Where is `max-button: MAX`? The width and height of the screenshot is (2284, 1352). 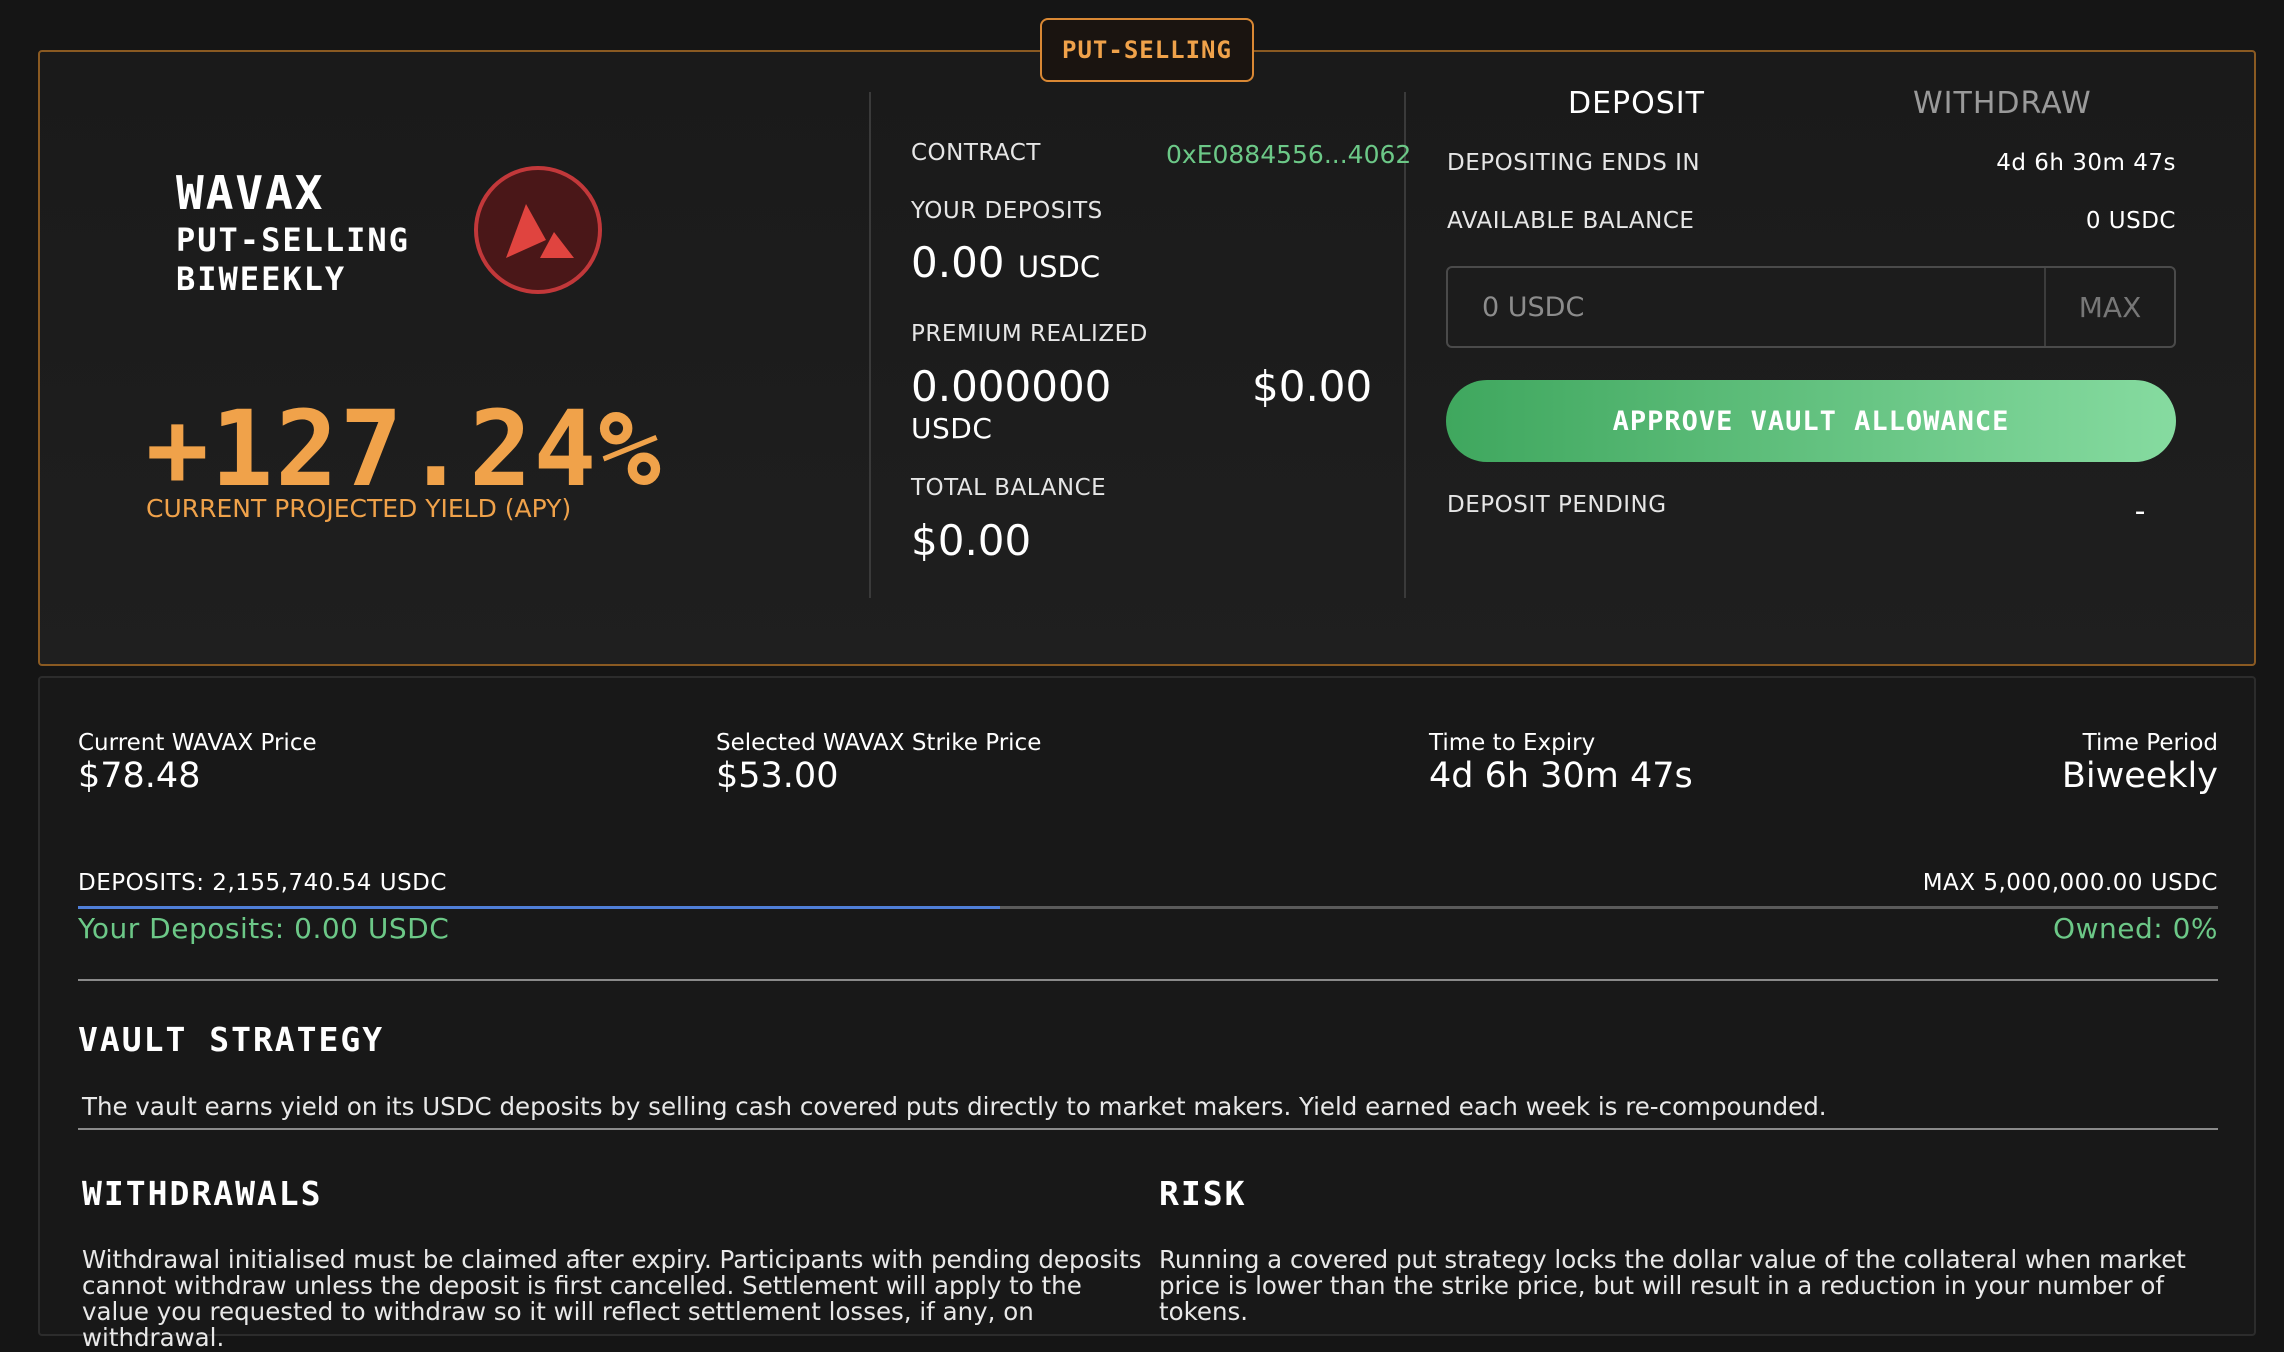
max-button: MAX is located at coordinates (2109, 307).